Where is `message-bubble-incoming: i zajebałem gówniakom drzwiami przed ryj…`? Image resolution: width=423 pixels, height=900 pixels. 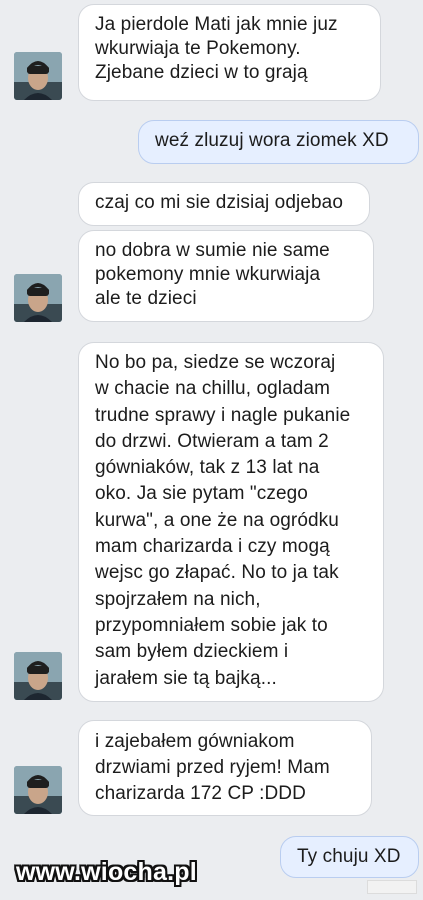
message-bubble-incoming: i zajebałem gówniakom drzwiami przed ryj… is located at coordinates (225, 768).